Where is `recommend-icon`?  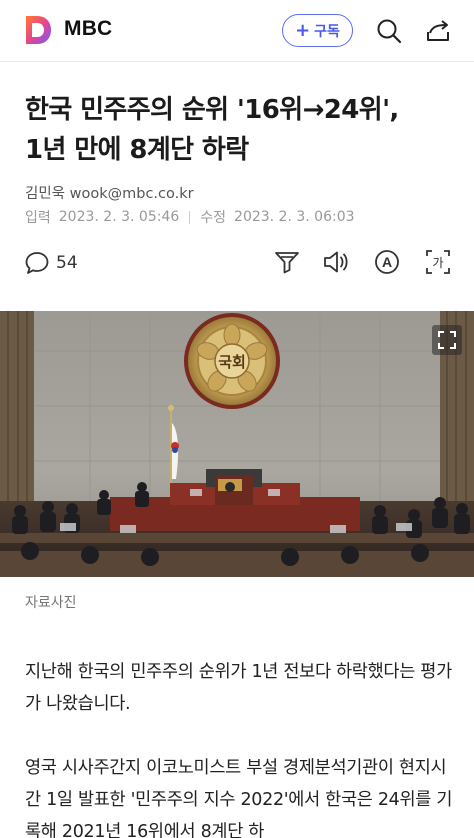 recommend-icon is located at coordinates (287, 262).